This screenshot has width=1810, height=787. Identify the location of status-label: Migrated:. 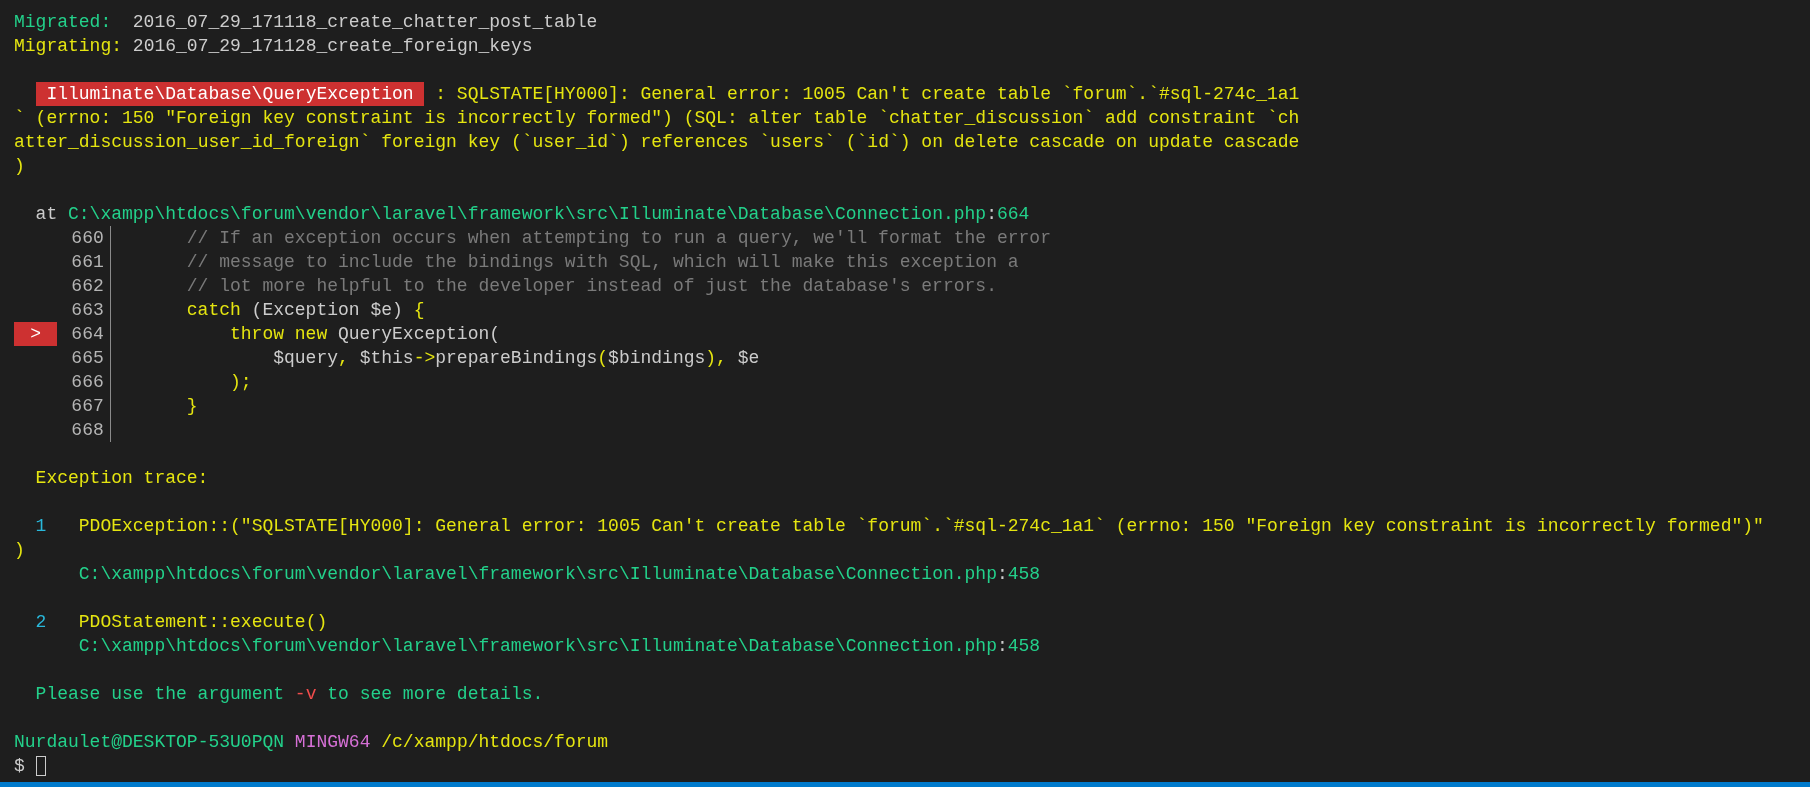
(63, 22).